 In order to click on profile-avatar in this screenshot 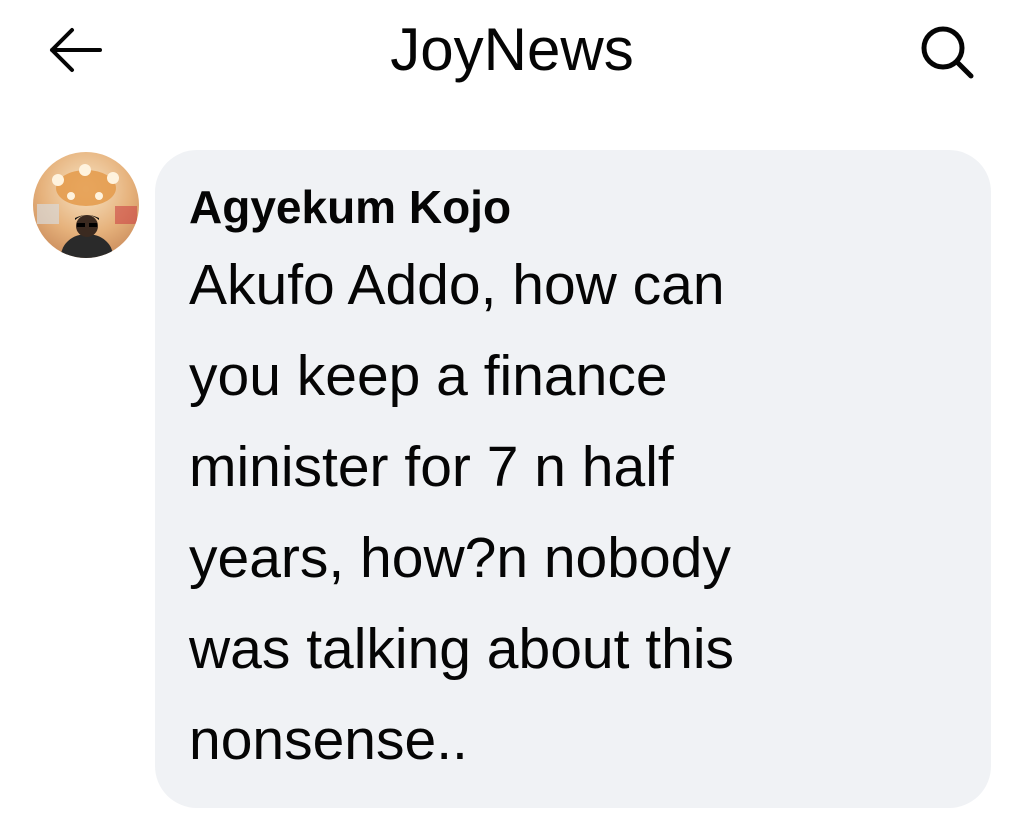, I will do `click(86, 205)`.